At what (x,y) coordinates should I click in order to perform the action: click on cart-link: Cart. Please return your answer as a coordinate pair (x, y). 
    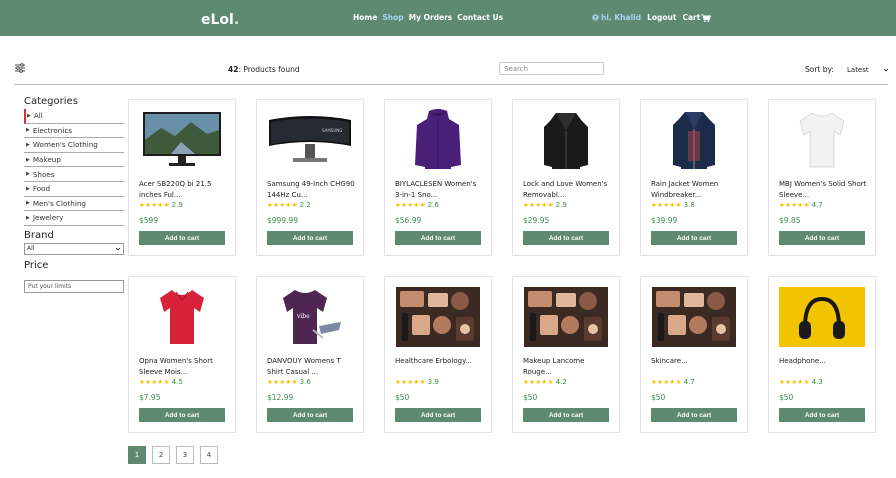
    Looking at the image, I should click on (697, 17).